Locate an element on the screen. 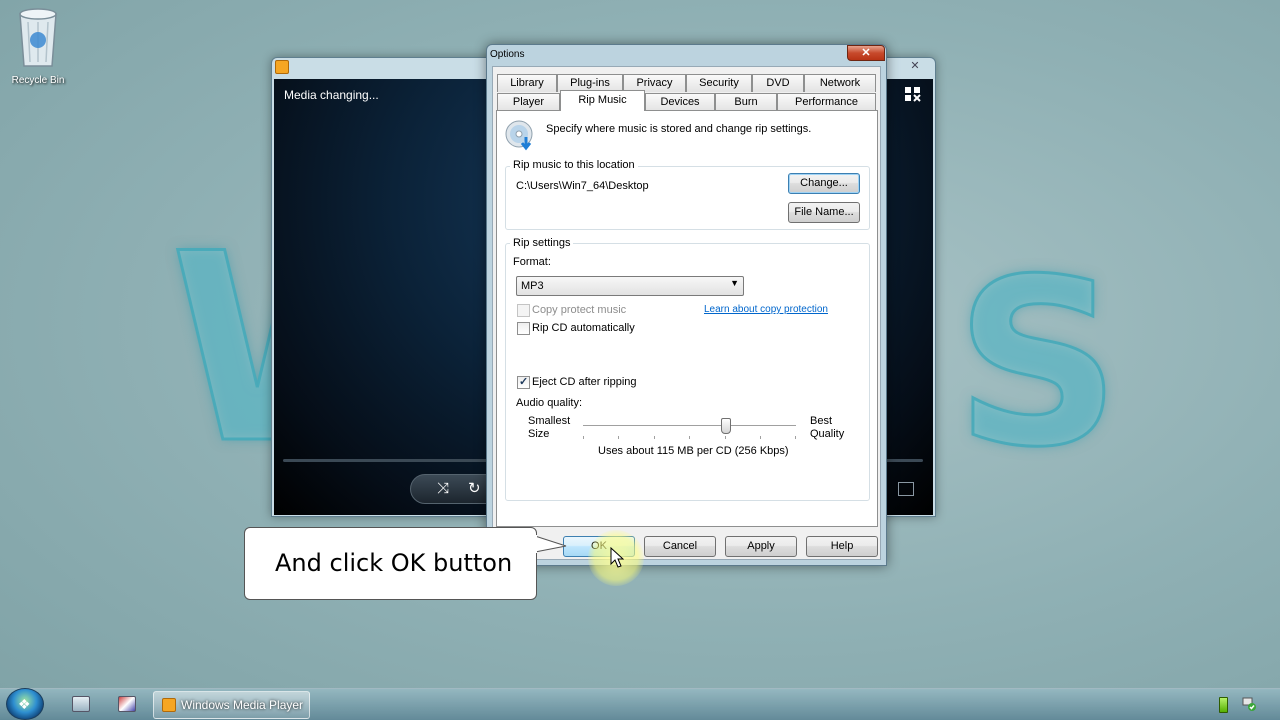  best-quality-label-line-2: Quality is located at coordinates (827, 434).